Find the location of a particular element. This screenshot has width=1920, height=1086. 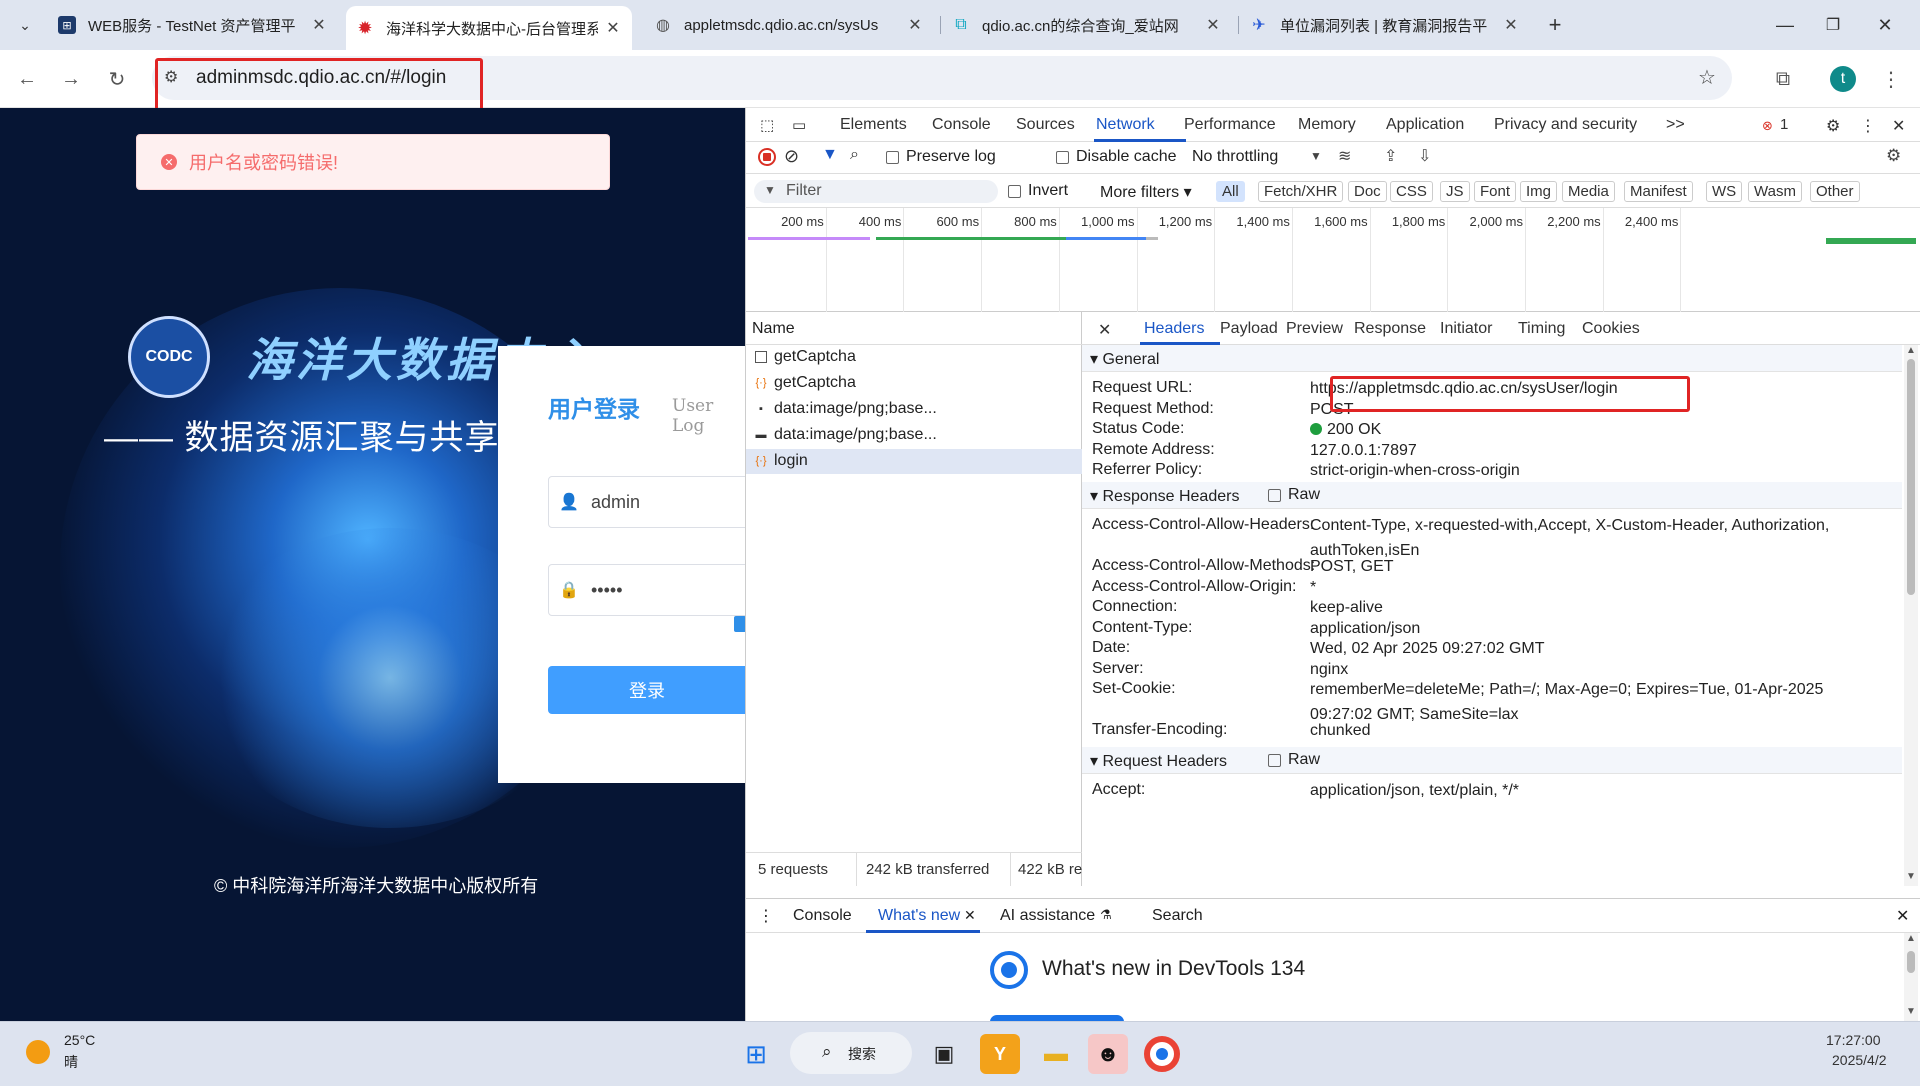

drawer-menu-kebab-icon: ⋮ is located at coordinates (766, 916).